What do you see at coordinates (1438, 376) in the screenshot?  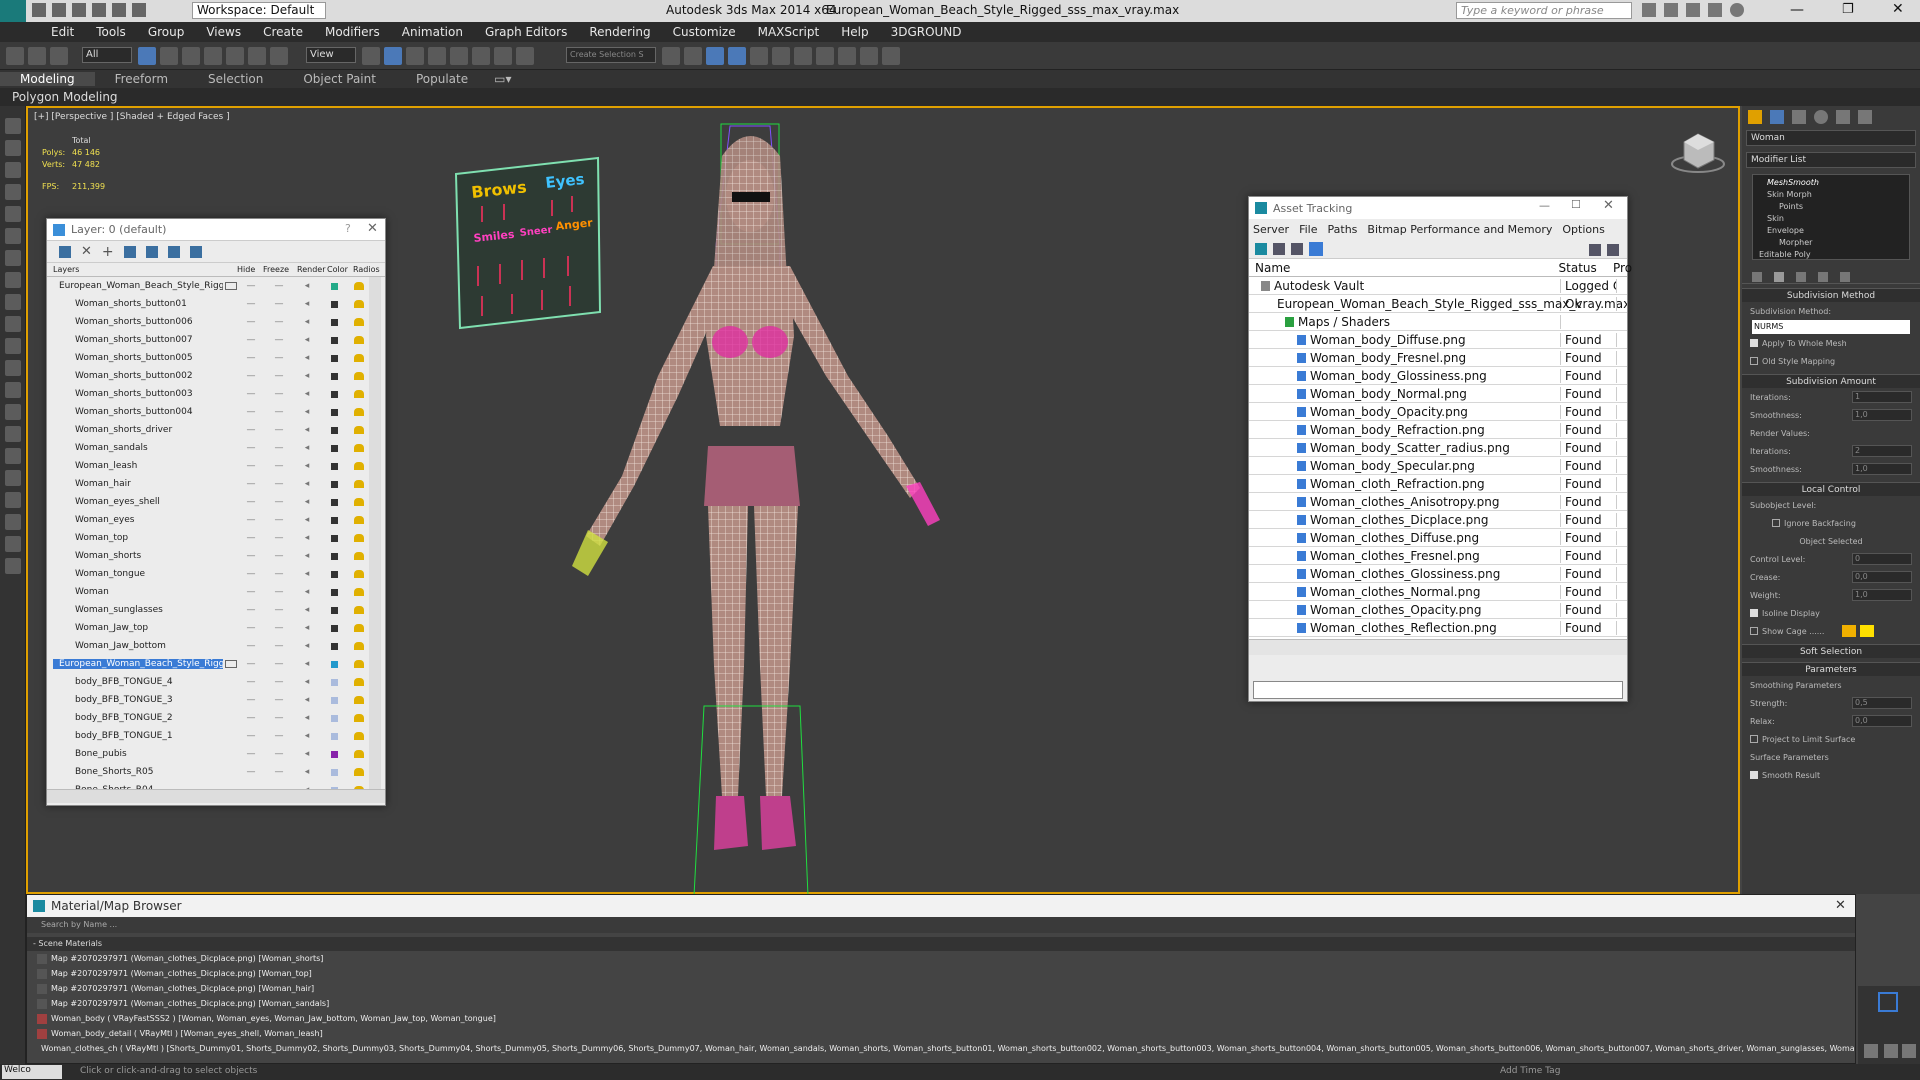 I see `asset-row: Woman_body_Glossiness.png Found` at bounding box center [1438, 376].